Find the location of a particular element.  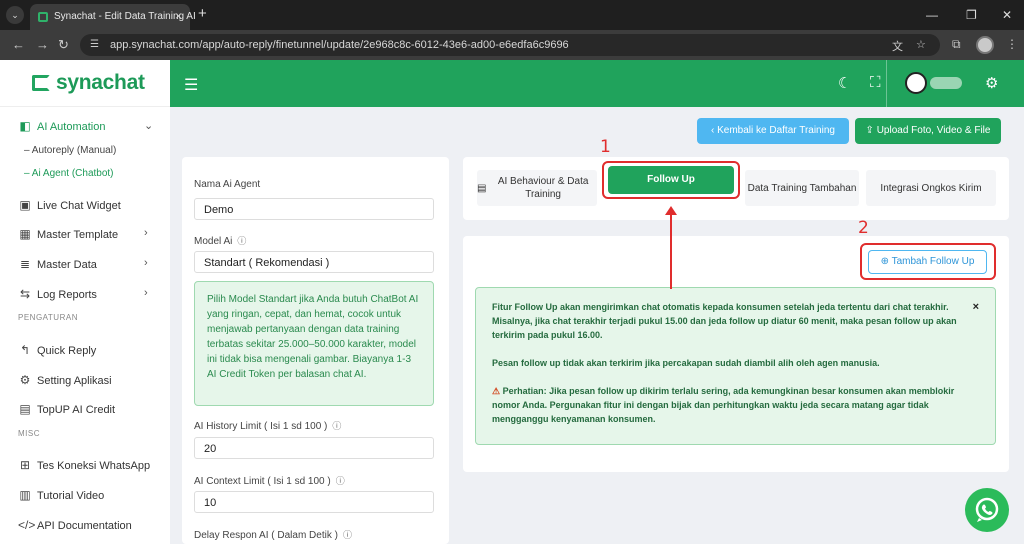

wallet-icon: ▤ is located at coordinates (25, 409).